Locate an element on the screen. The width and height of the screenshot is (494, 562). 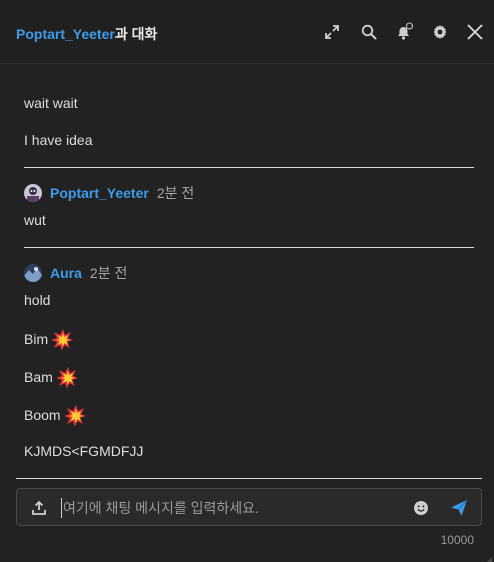
send-icon is located at coordinates (459, 508).